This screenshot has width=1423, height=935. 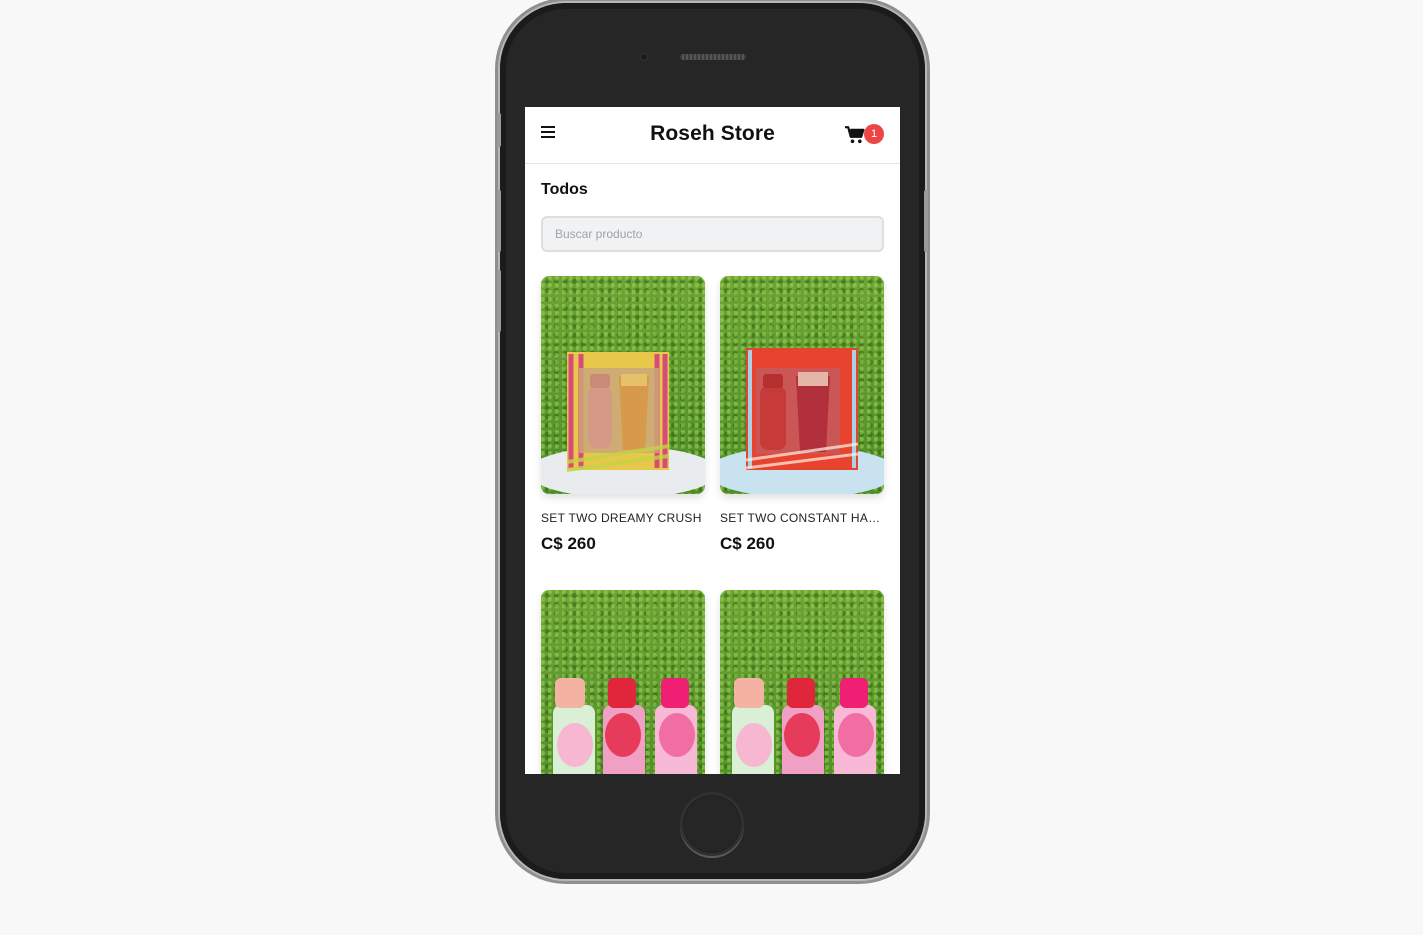 I want to click on cart-count-badge: 1, so click(x=874, y=134).